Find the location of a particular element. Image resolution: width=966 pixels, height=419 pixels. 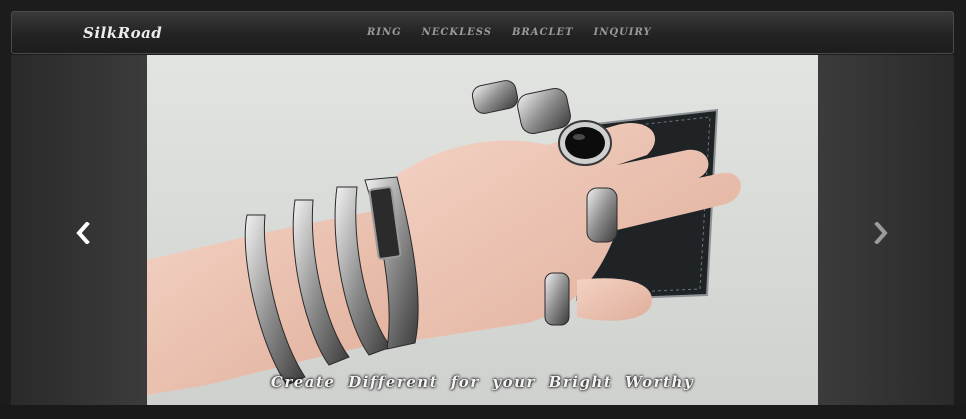

nav-link-ring: RING is located at coordinates (384, 32).